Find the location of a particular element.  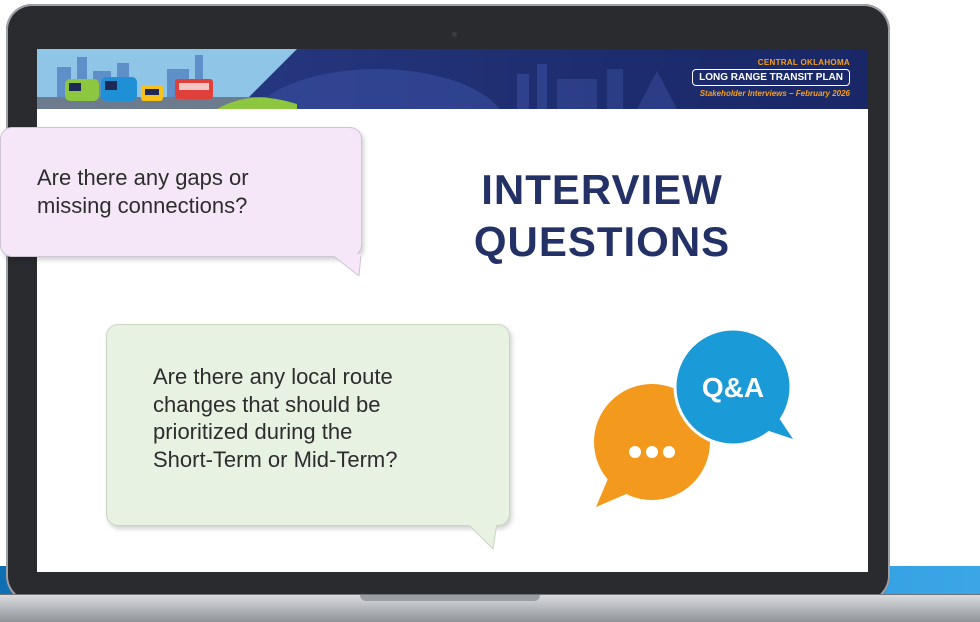

question-line: missing connections? is located at coordinates (142, 205).